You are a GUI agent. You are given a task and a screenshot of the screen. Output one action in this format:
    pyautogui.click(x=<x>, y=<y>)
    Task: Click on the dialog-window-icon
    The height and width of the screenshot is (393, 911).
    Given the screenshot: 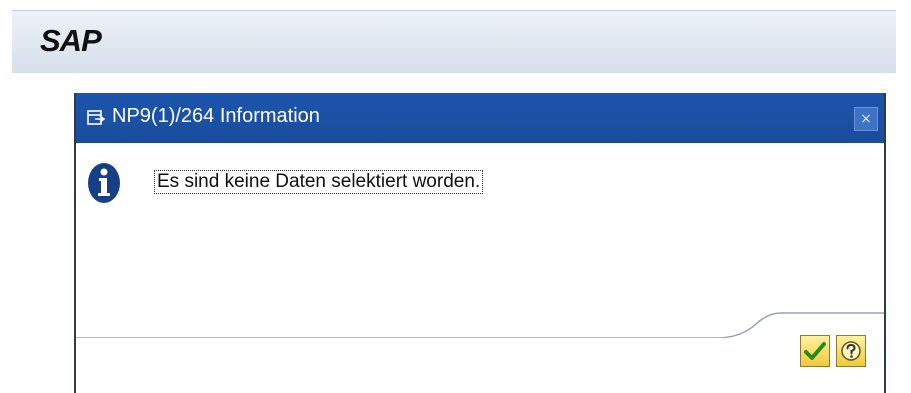 What is the action you would take?
    pyautogui.click(x=96, y=118)
    